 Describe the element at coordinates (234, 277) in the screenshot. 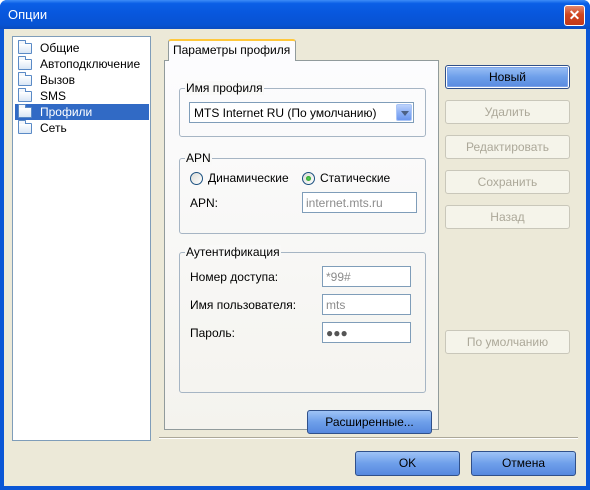

I see `access-number-label: Номер доступа:` at that location.